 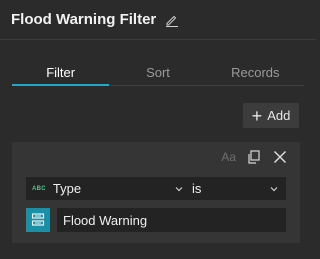 I want to click on tab-bar: Filter Sort Records, so click(x=158, y=73).